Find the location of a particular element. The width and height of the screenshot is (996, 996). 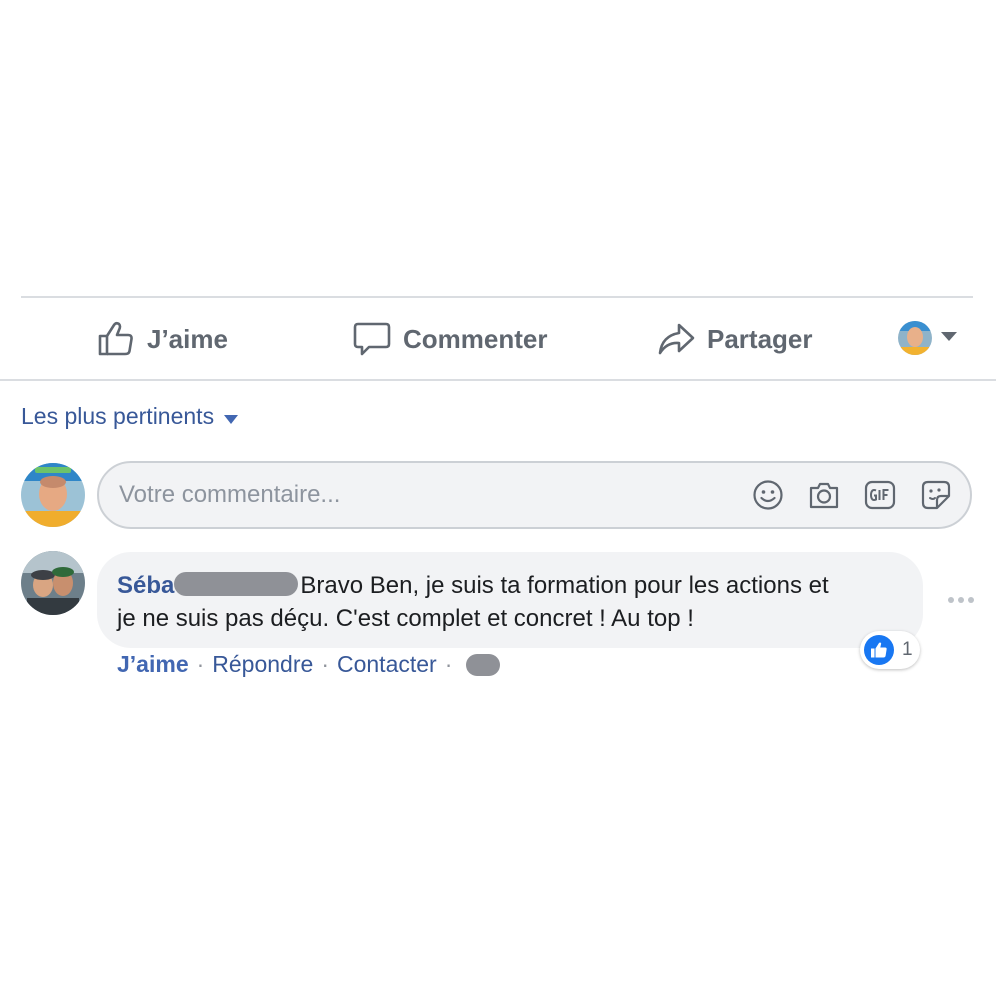

emoji-icon is located at coordinates (768, 495).